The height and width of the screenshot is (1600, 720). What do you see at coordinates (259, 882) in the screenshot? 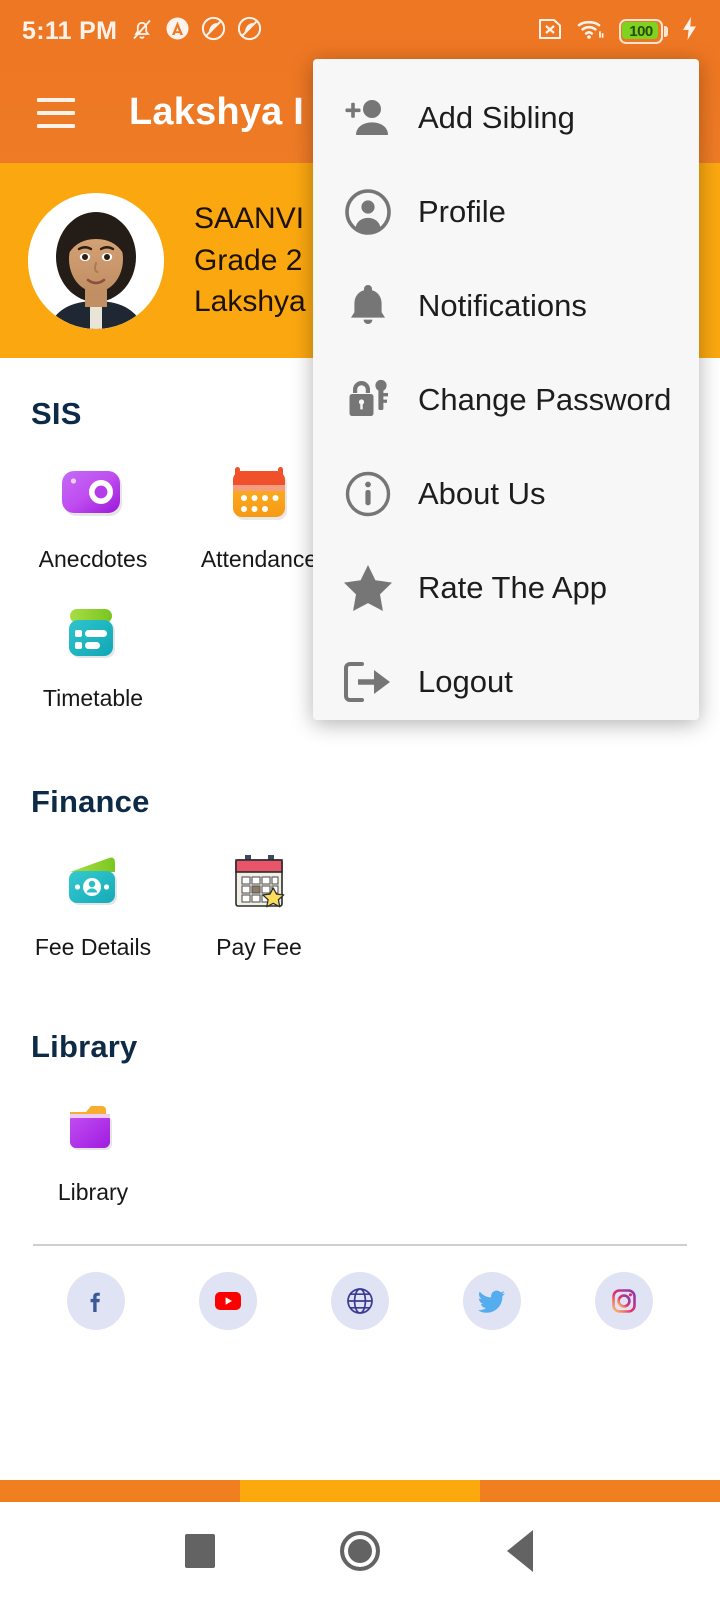
I see `calendar-star-icon` at bounding box center [259, 882].